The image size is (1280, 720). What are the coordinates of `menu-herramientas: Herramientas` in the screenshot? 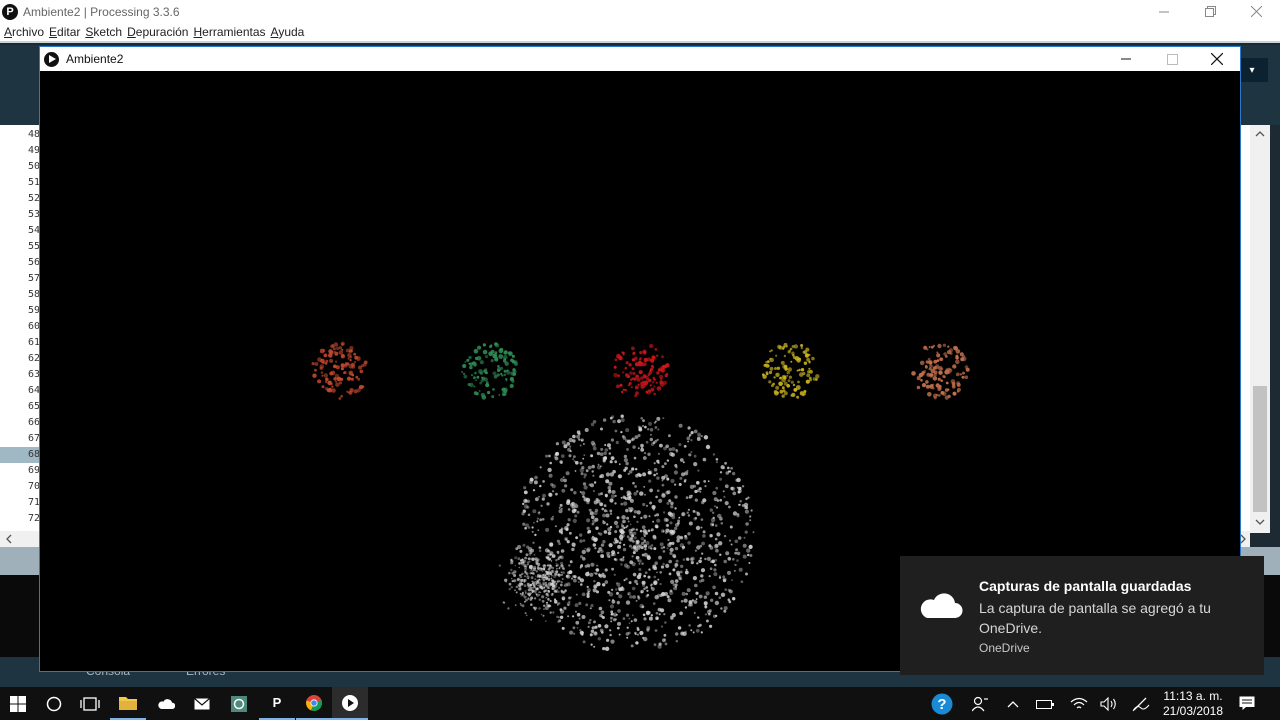 It's located at (229, 32).